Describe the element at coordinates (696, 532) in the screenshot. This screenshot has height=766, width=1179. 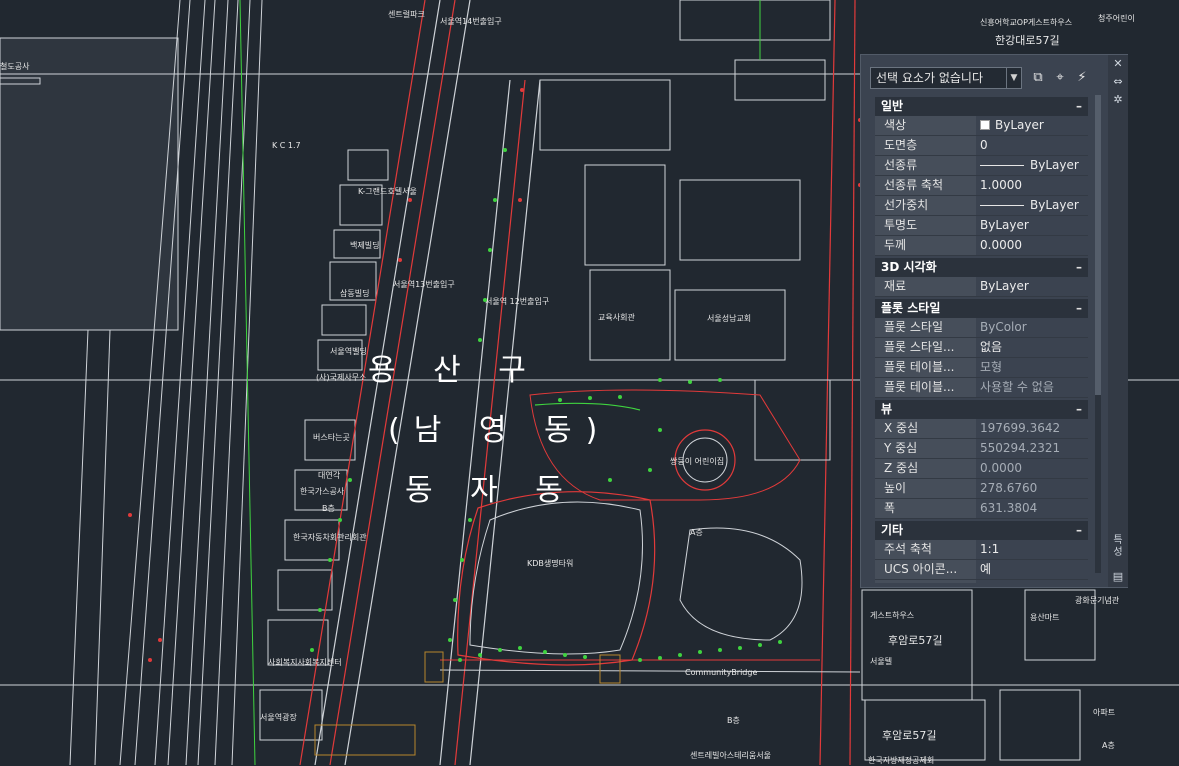
I see `label-a1: A층` at that location.